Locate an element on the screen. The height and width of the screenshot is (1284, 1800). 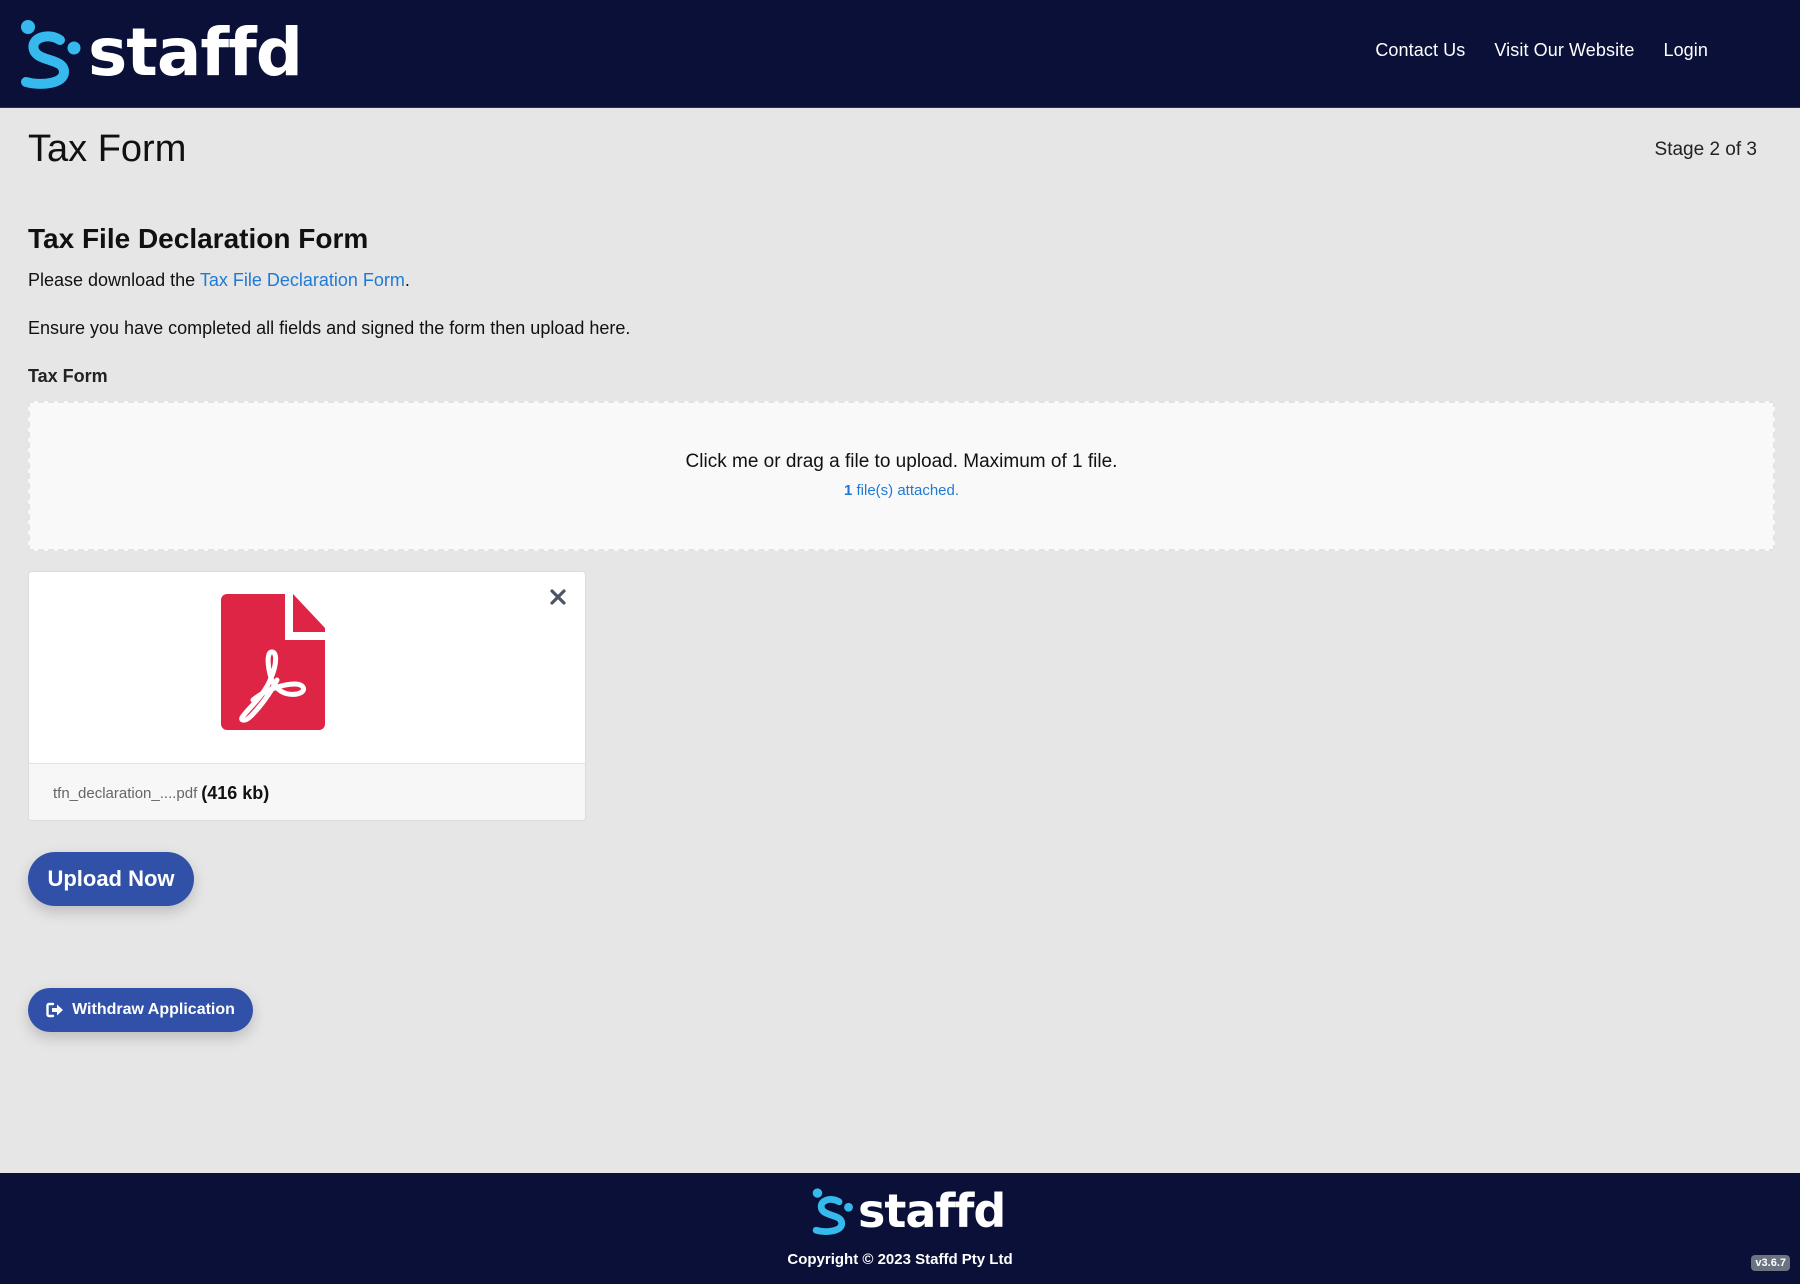
attached-count-label: file(s) attached. is located at coordinates (906, 490).